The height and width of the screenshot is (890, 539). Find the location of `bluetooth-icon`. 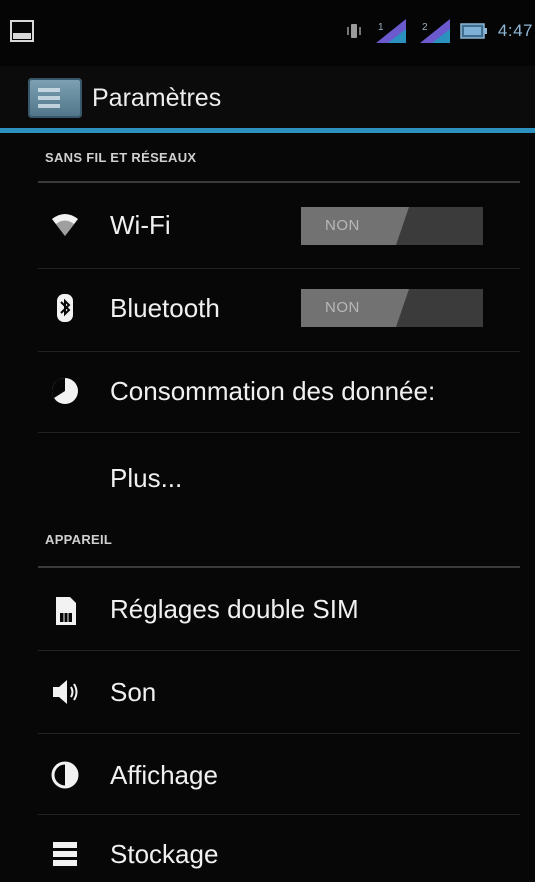

bluetooth-icon is located at coordinates (65, 308).